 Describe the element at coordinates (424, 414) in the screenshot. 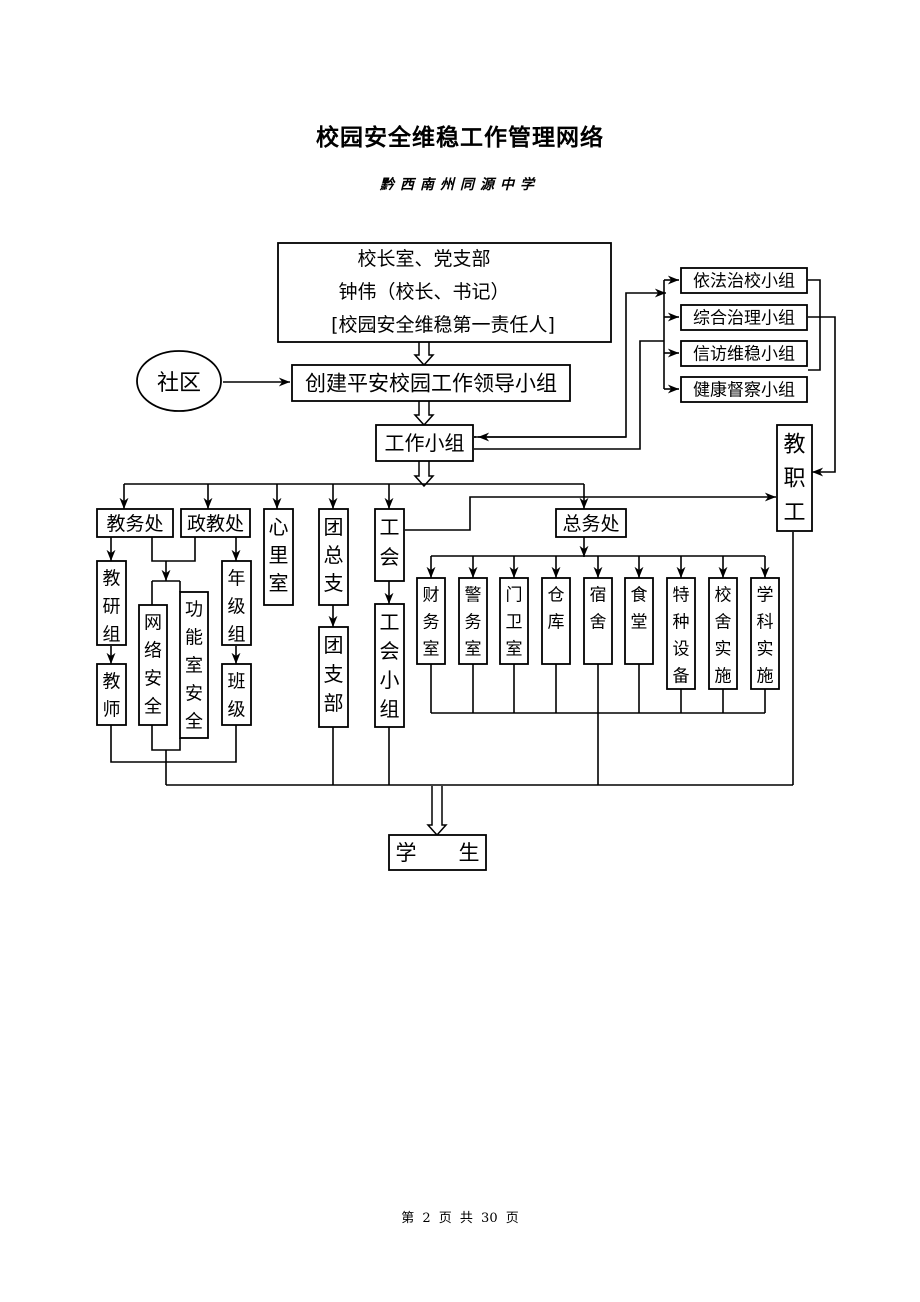

I see `double-arrow-leading-to-work` at that location.